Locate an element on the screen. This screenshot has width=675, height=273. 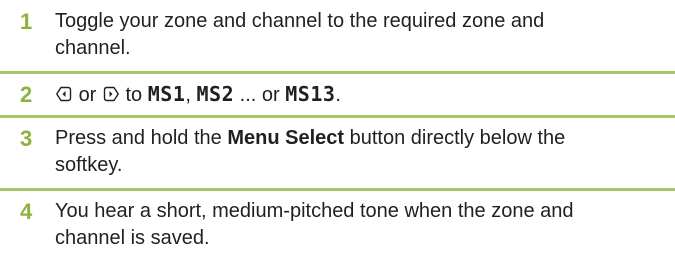
step-number: 3 is located at coordinates (26, 138).